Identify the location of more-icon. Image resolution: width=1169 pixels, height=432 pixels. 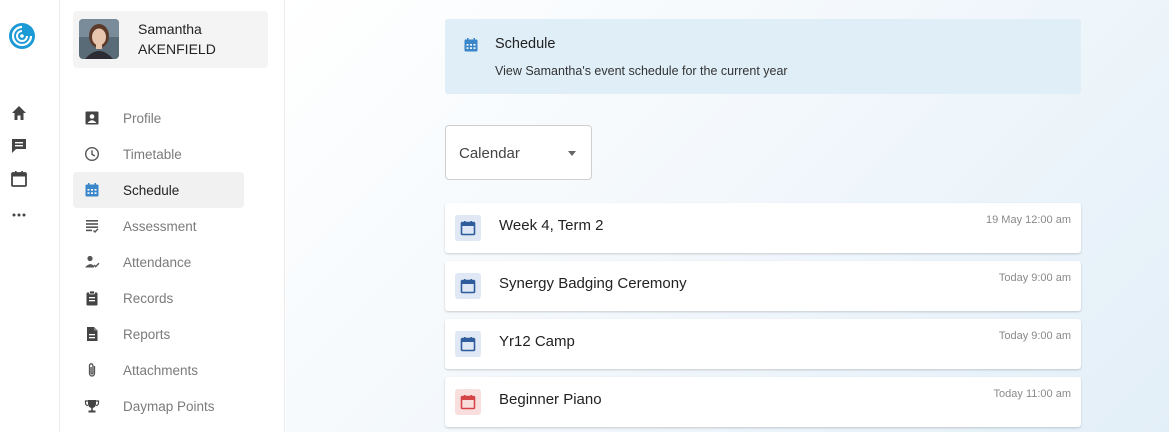
(19, 215).